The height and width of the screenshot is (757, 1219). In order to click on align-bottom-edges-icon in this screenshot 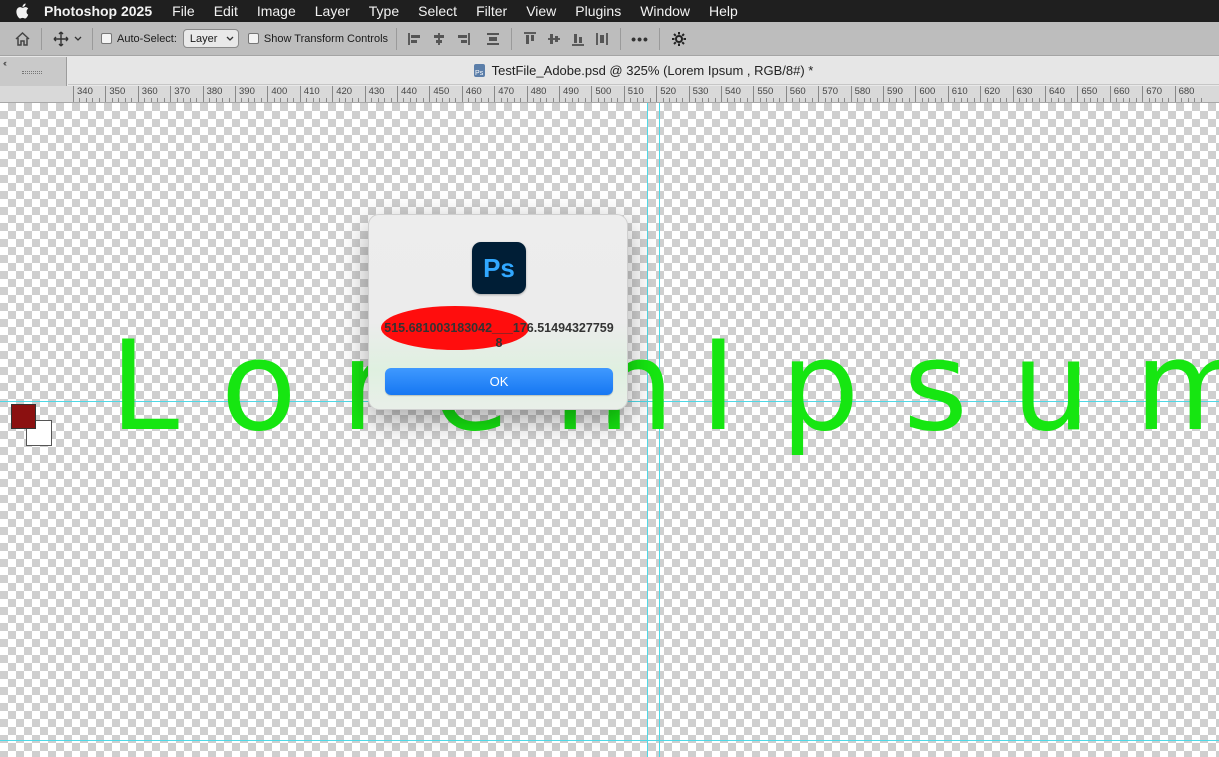, I will do `click(578, 39)`.